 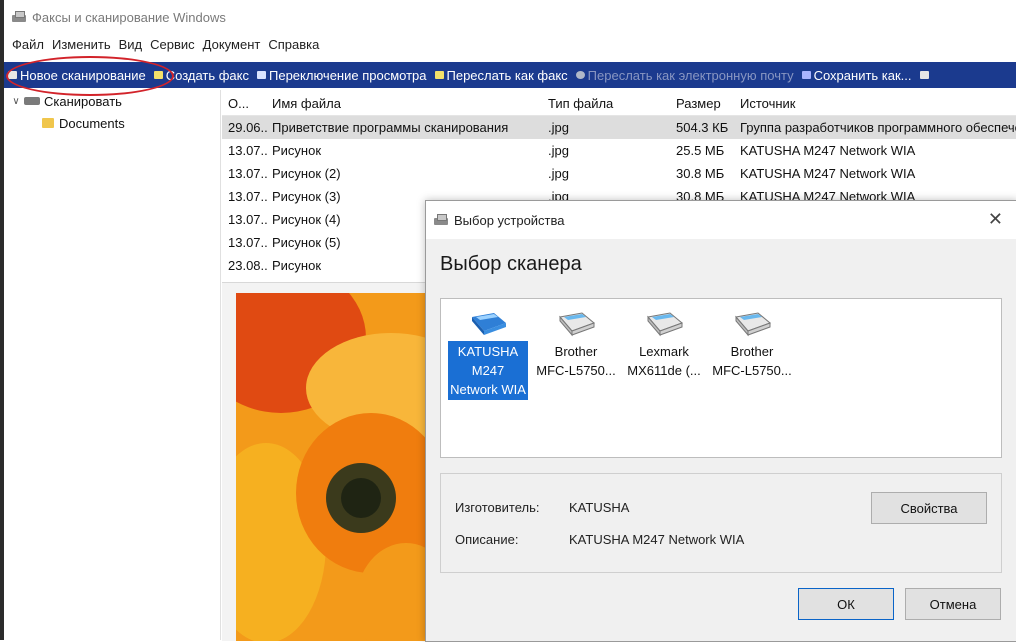 What do you see at coordinates (19, 17) in the screenshot?
I see `fax-scanner-icon` at bounding box center [19, 17].